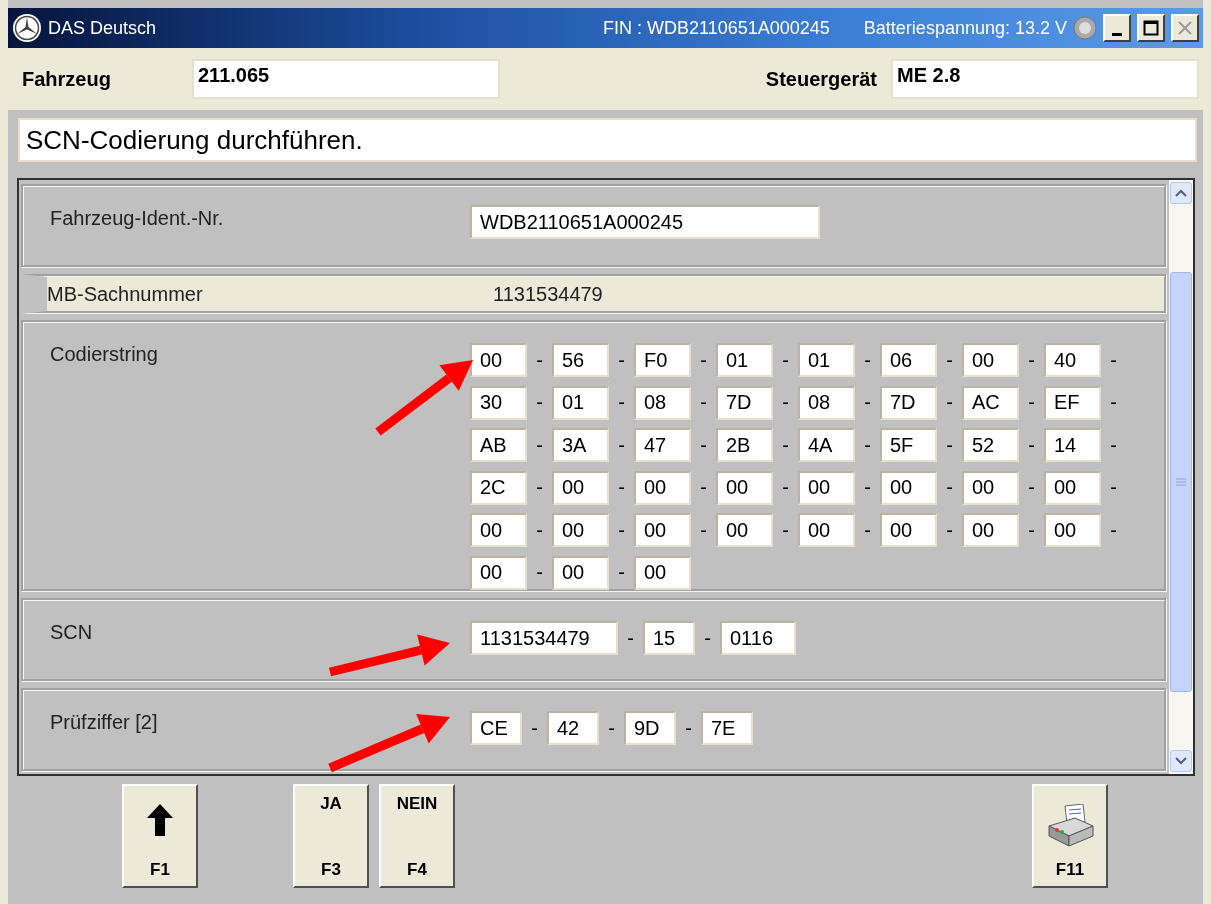 Image resolution: width=1211 pixels, height=904 pixels. Describe the element at coordinates (645, 222) in the screenshot. I see `vin-field: WDB2110651A000245` at that location.